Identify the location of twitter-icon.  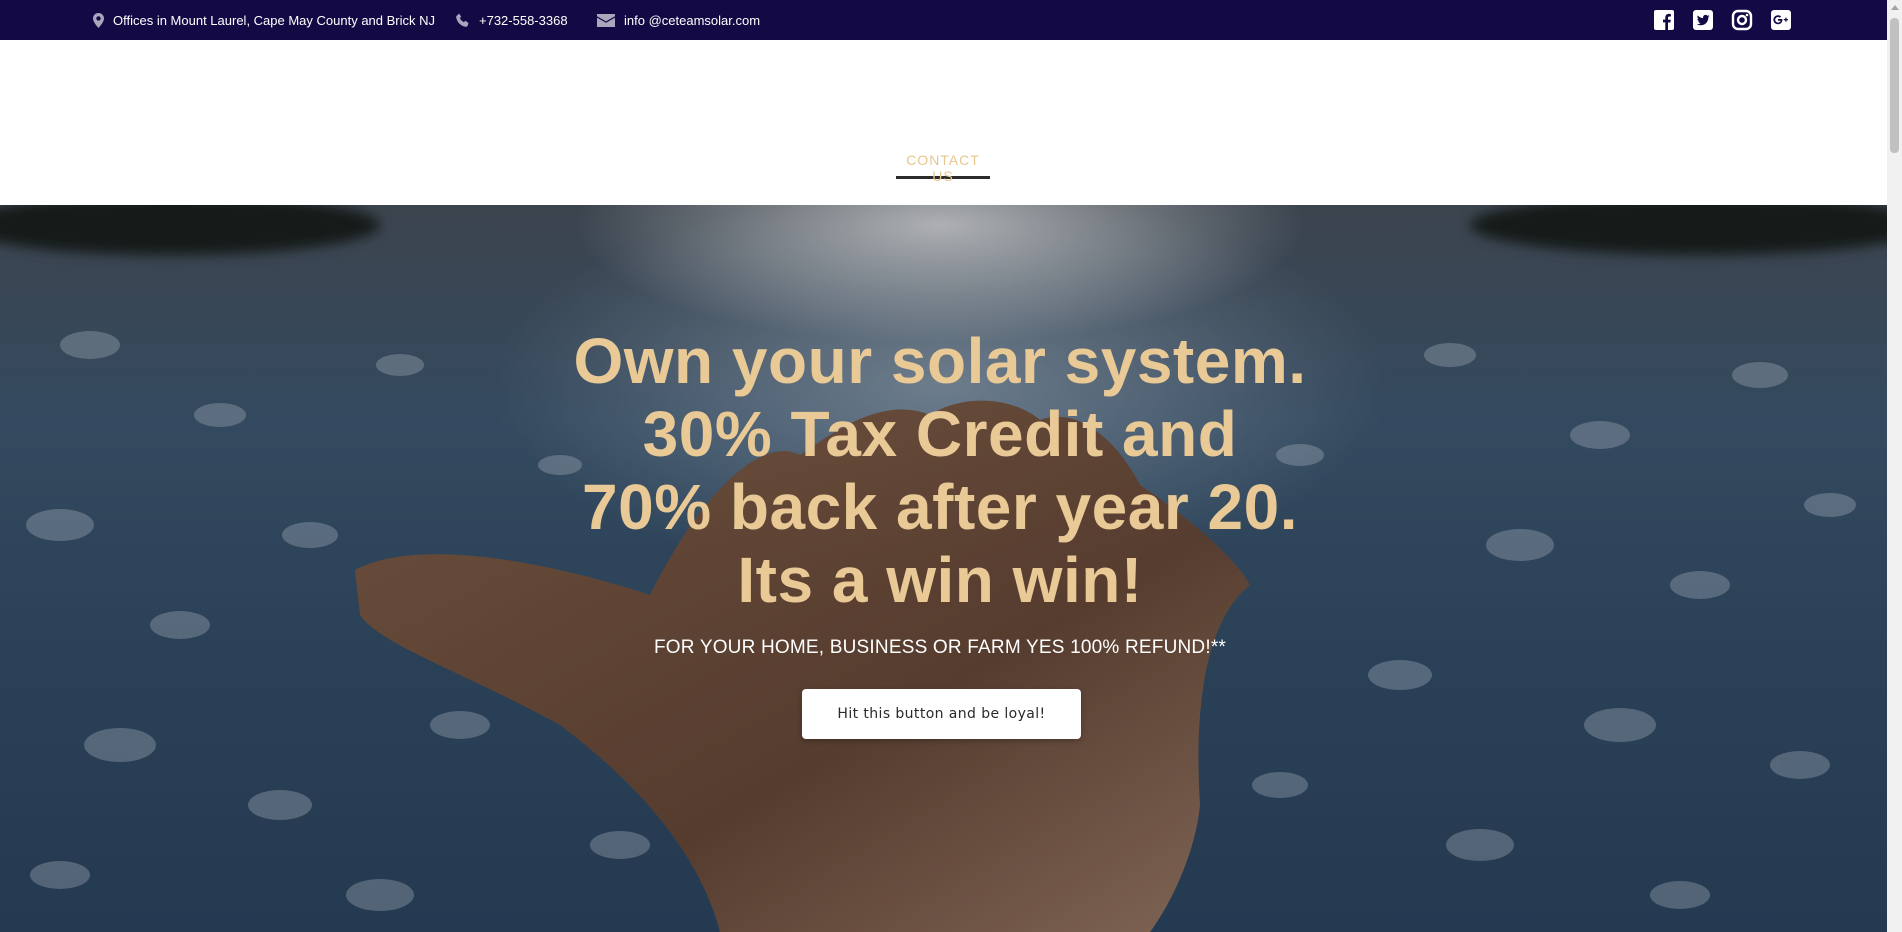
(1703, 20).